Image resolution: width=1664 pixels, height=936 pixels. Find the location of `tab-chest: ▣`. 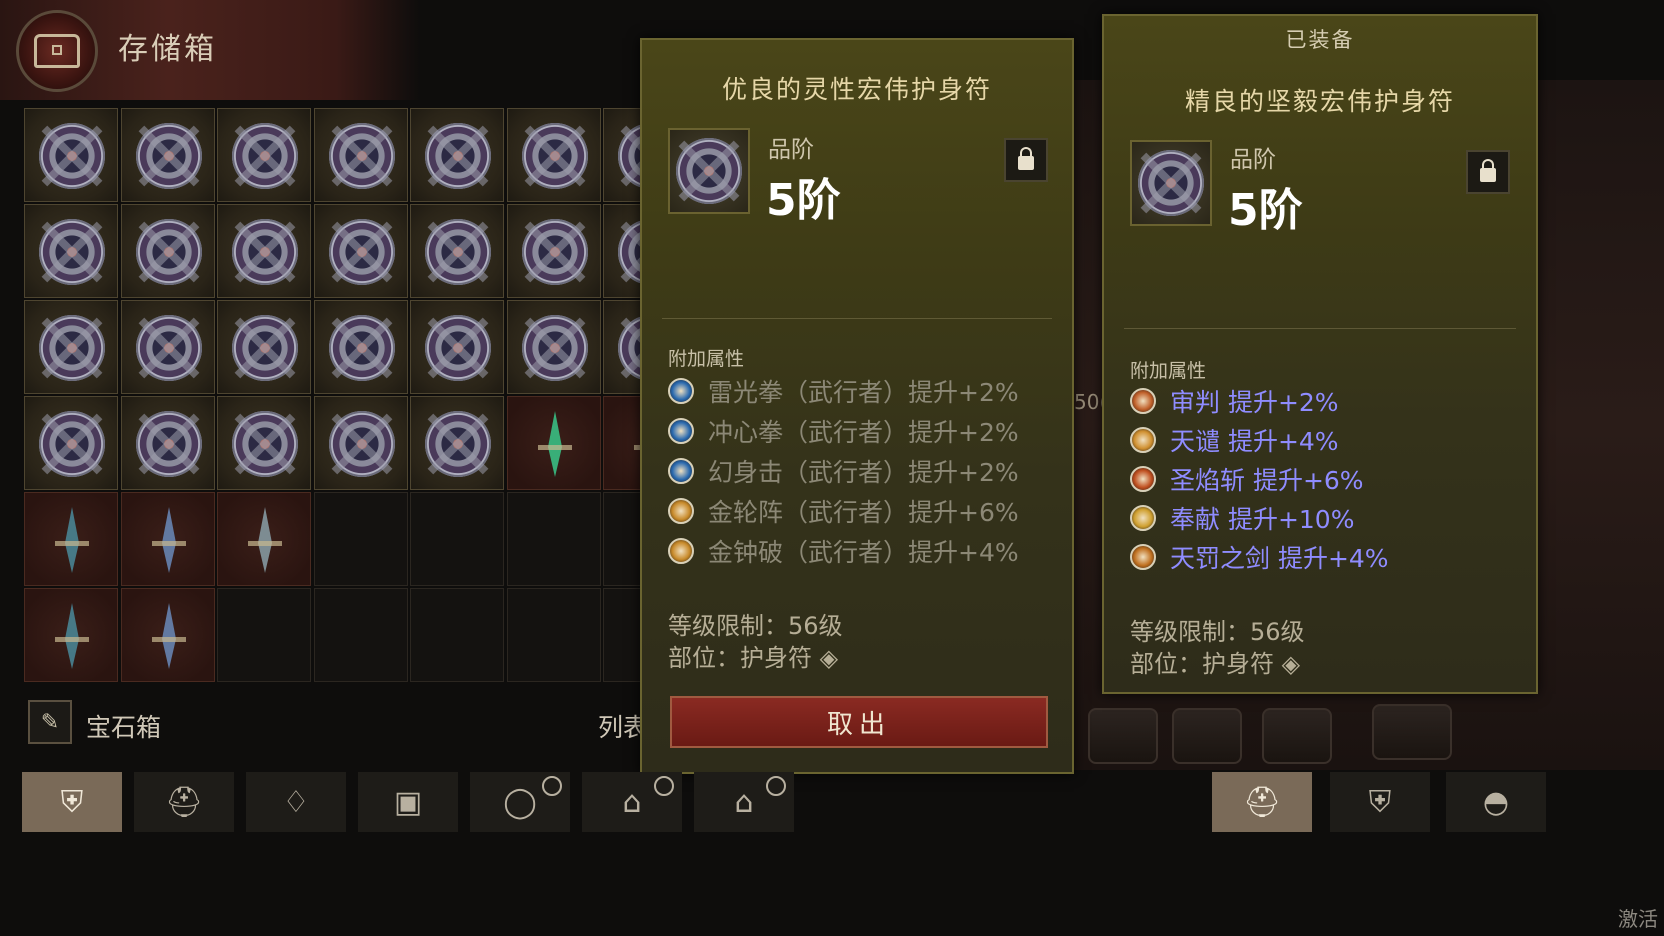

tab-chest: ▣ is located at coordinates (408, 802).